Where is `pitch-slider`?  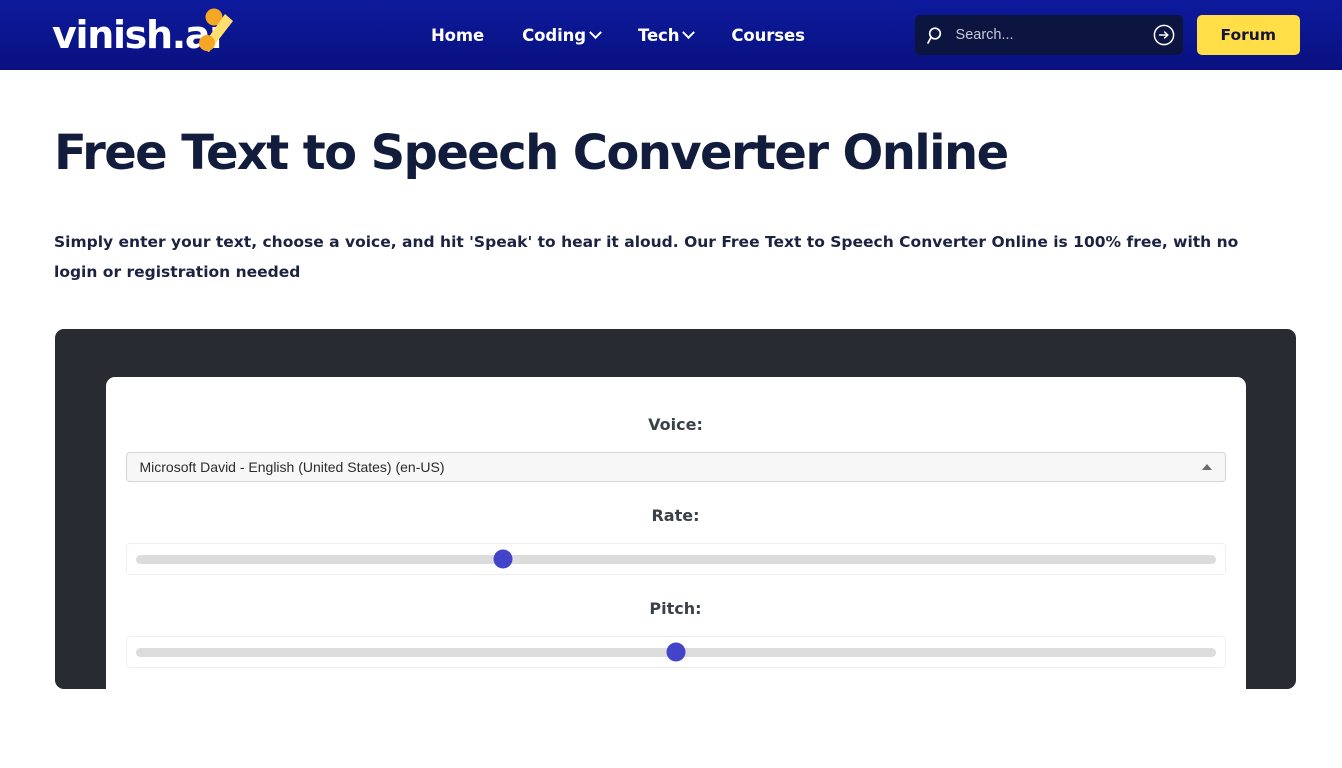
pitch-slider is located at coordinates (675, 652).